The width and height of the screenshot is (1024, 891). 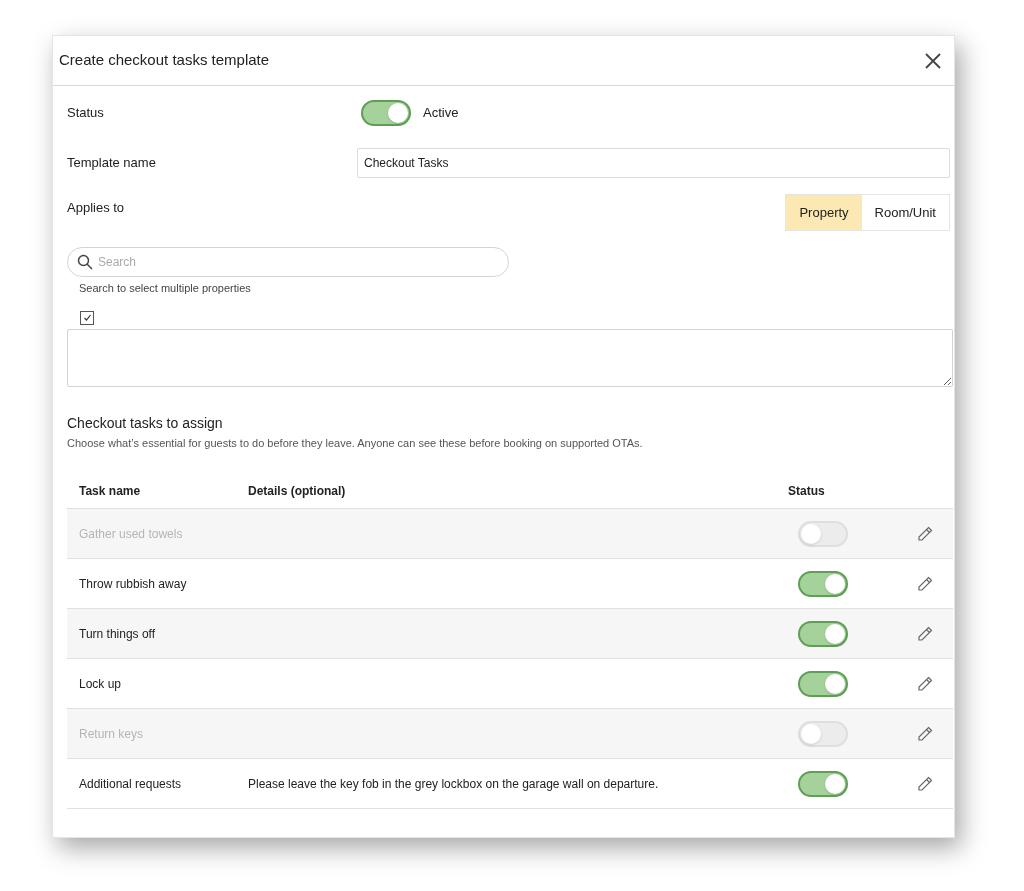 I want to click on field-label: Template name, so click(x=112, y=163).